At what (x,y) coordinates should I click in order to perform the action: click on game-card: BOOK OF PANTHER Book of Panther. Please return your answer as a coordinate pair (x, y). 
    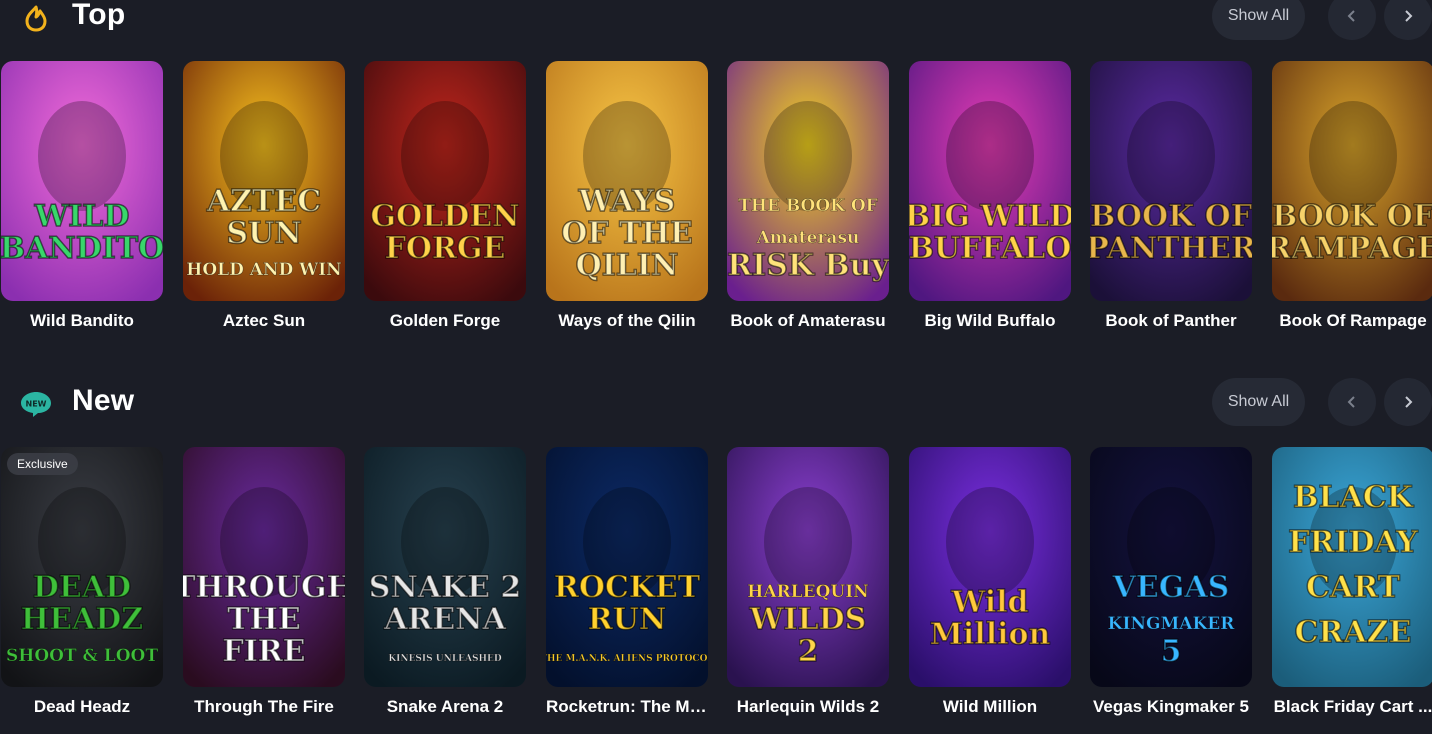
    Looking at the image, I should click on (1171, 196).